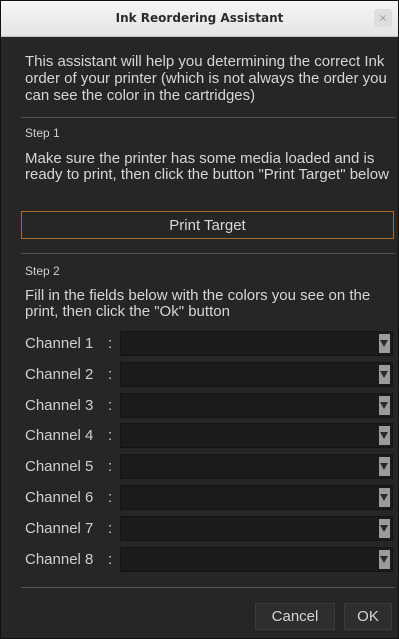 The height and width of the screenshot is (639, 399). I want to click on window-title: Ink Reordering Assistant, so click(199, 18).